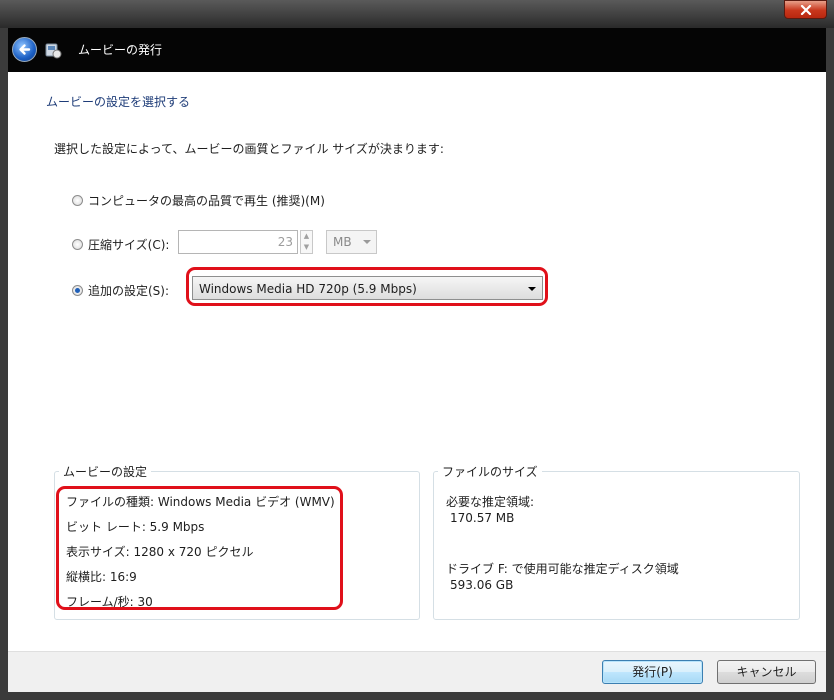 This screenshot has height=700, width=834. I want to click on compress-size-input: 23, so click(238, 242).